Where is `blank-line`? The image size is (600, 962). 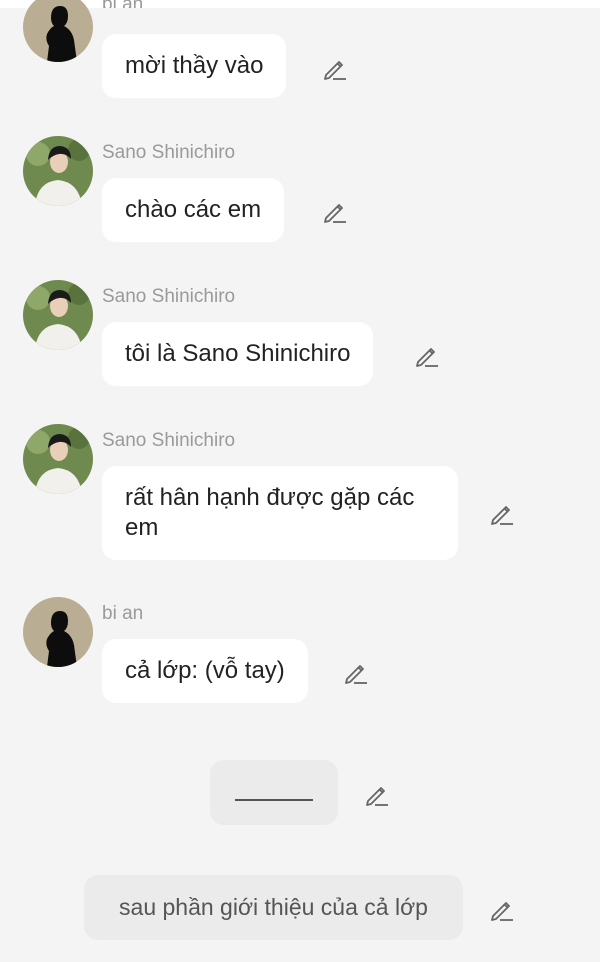 blank-line is located at coordinates (274, 799).